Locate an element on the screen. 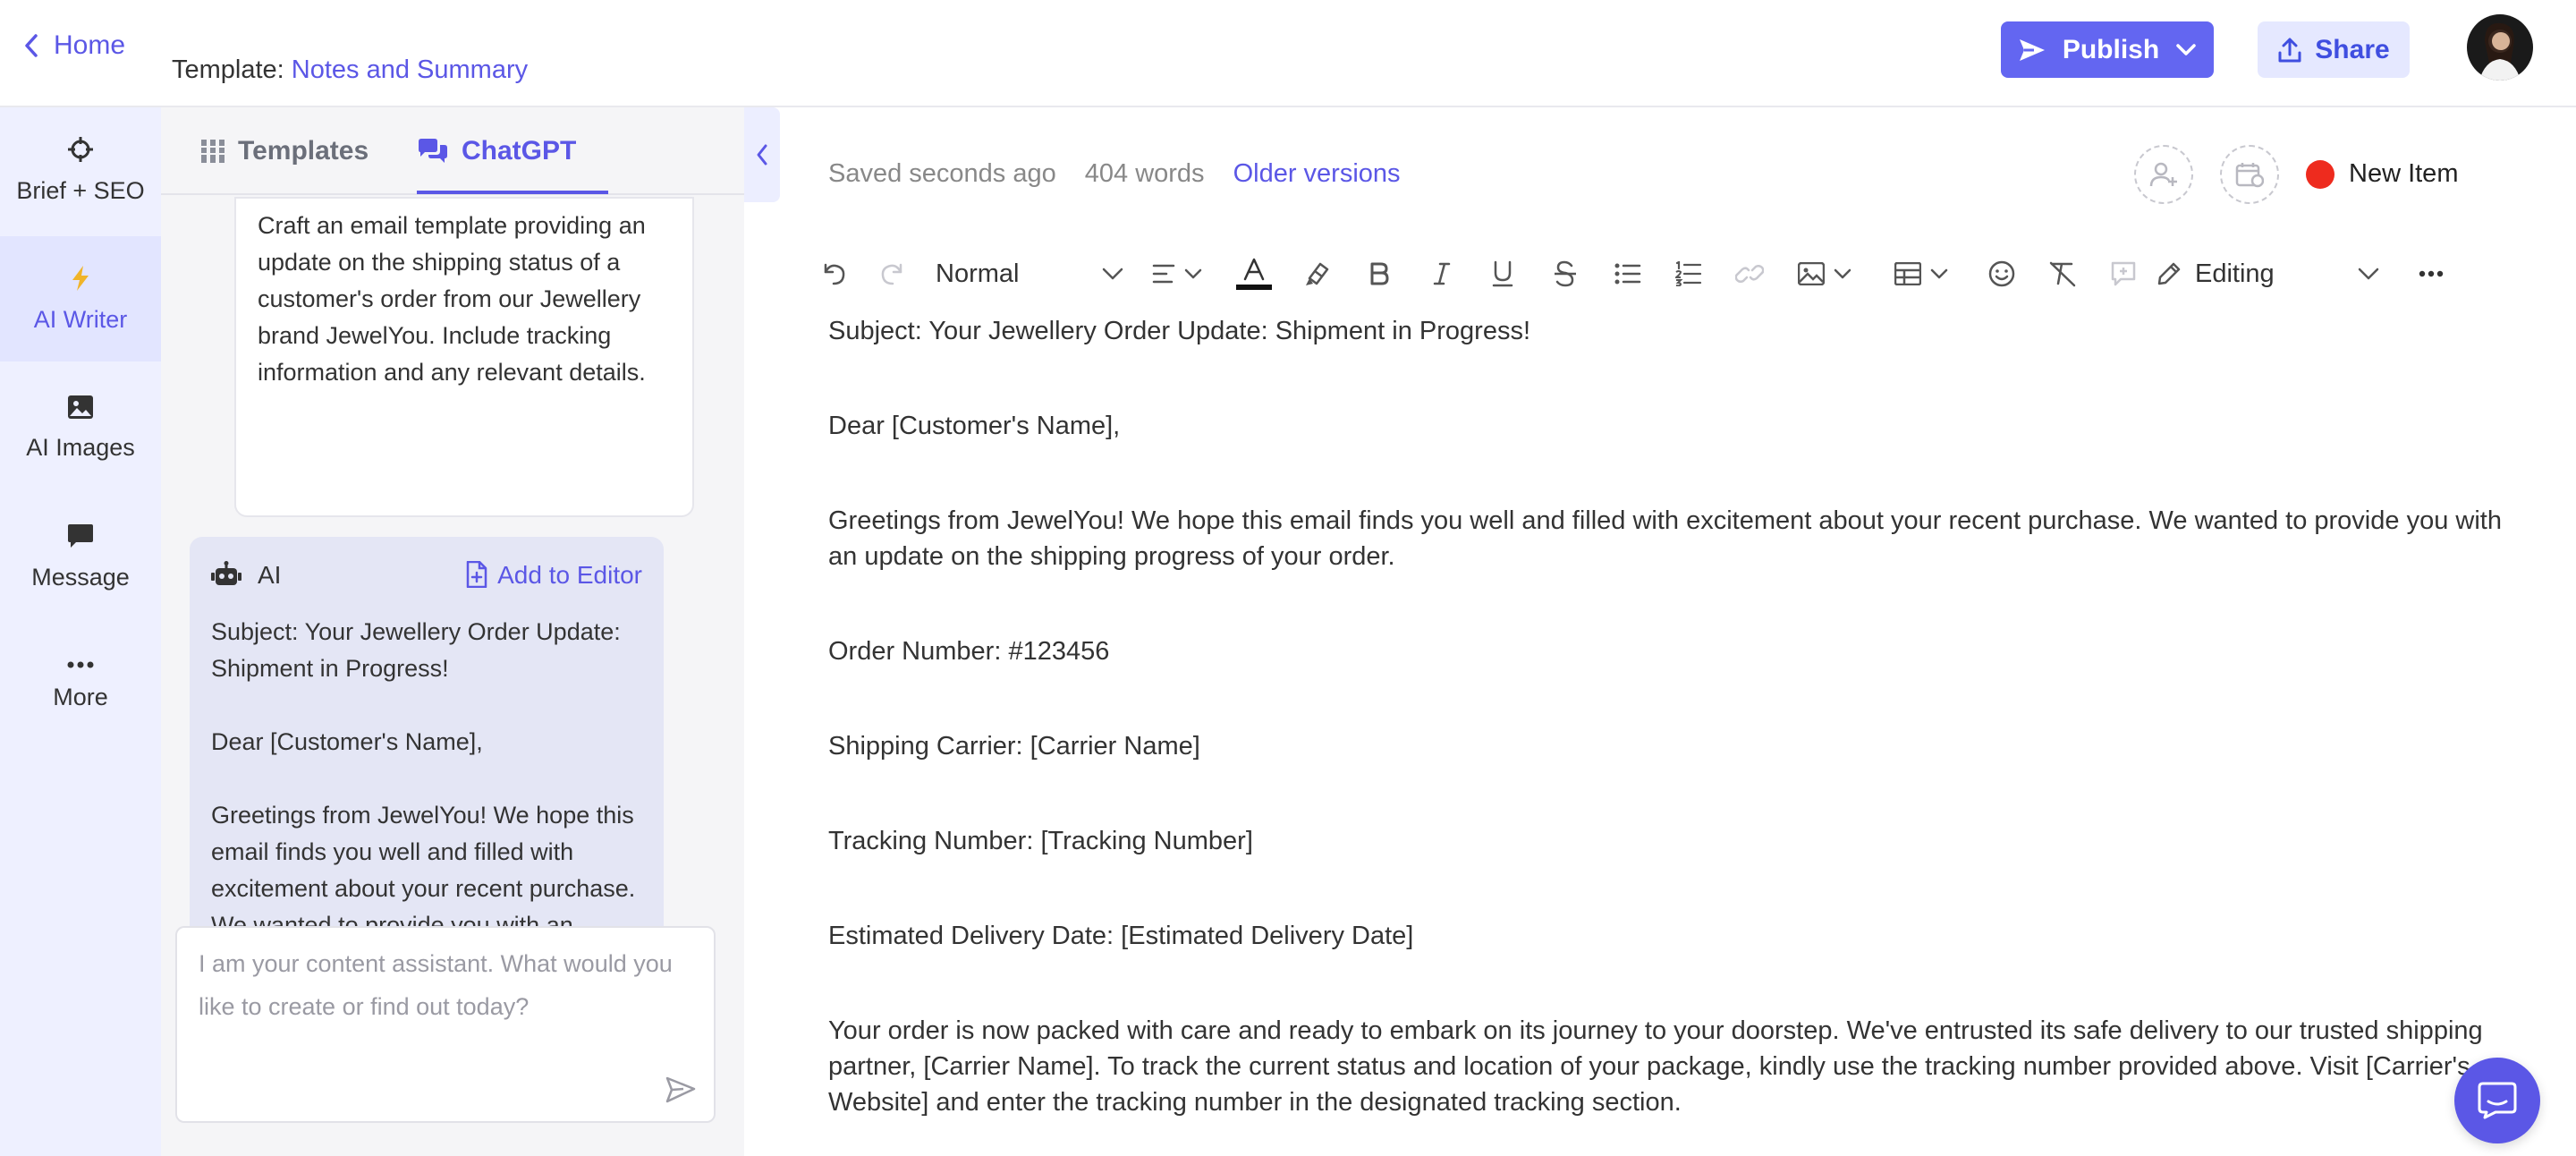  home-link: Home is located at coordinates (74, 45).